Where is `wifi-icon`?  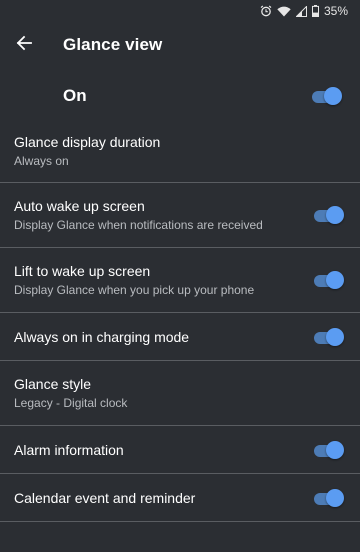
wifi-icon is located at coordinates (284, 11).